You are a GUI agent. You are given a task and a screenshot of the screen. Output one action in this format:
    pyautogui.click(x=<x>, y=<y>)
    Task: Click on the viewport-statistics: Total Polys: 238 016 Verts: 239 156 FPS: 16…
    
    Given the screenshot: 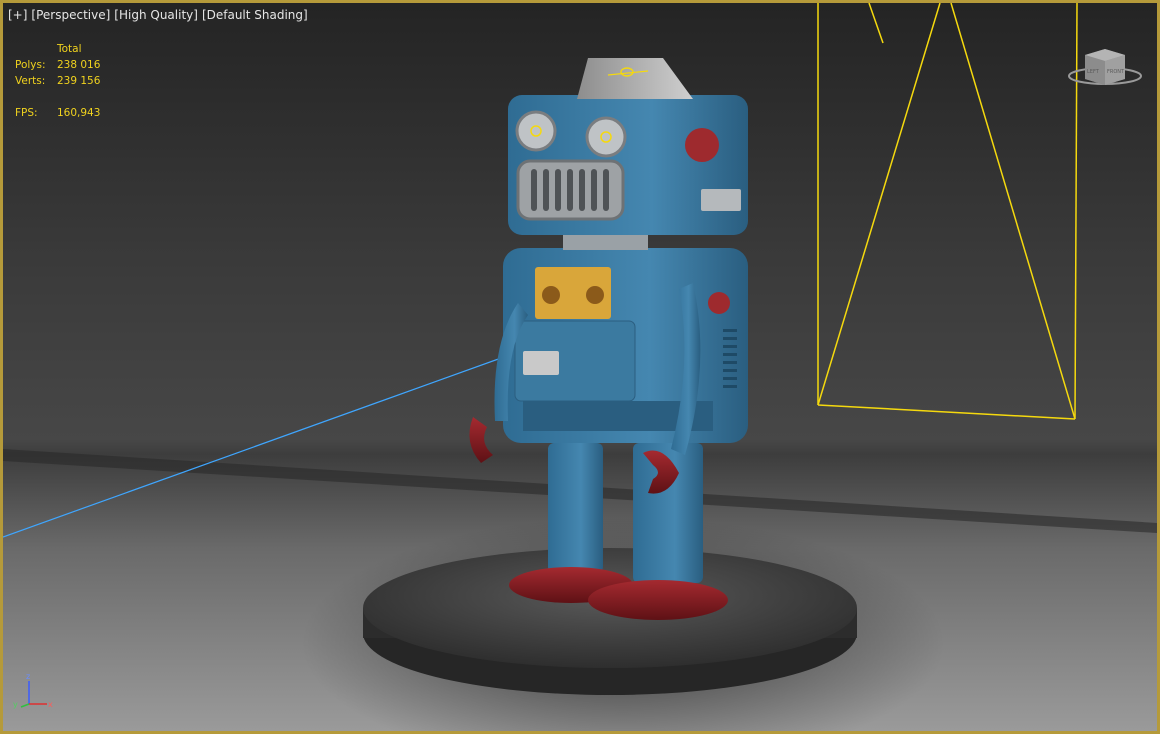 What is the action you would take?
    pyautogui.click(x=81, y=81)
    